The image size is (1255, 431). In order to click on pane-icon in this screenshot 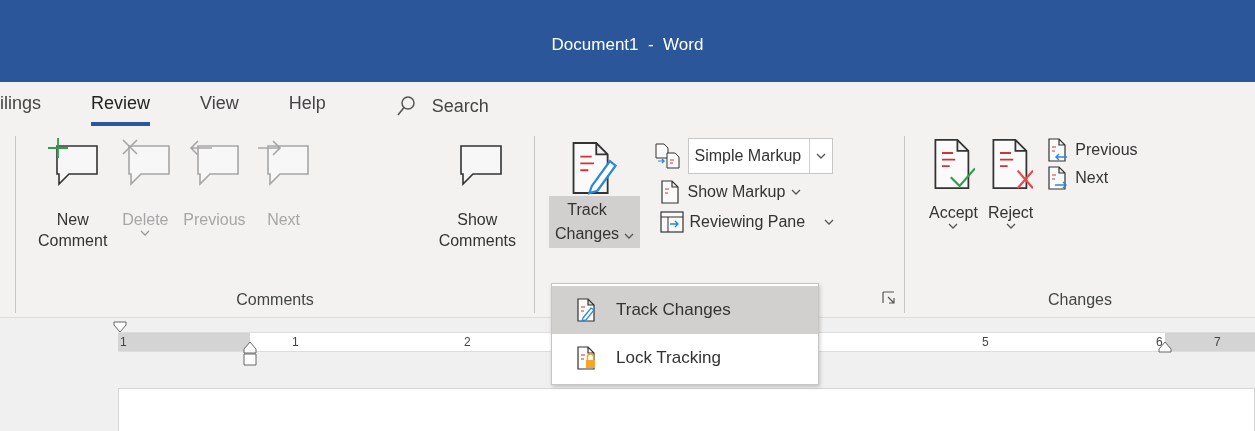, I will do `click(671, 222)`.